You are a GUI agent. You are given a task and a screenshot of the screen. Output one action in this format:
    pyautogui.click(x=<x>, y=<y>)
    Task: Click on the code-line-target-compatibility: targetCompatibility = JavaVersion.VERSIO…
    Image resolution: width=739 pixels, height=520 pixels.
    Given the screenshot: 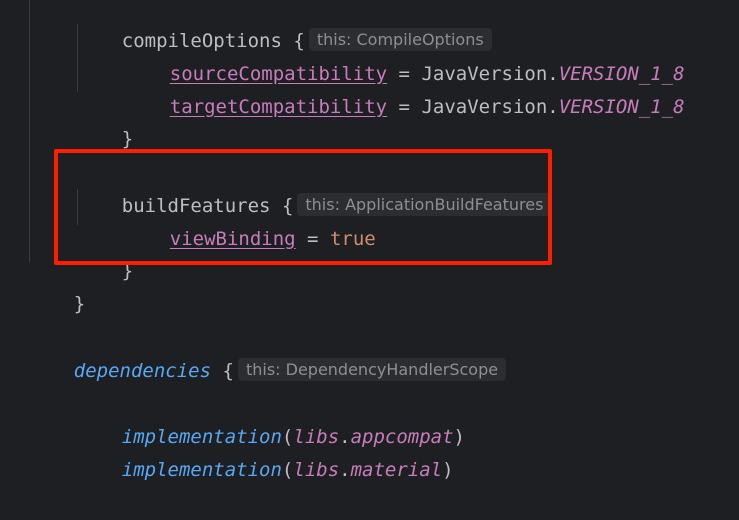 What is the action you would take?
    pyautogui.click(x=404, y=88)
    